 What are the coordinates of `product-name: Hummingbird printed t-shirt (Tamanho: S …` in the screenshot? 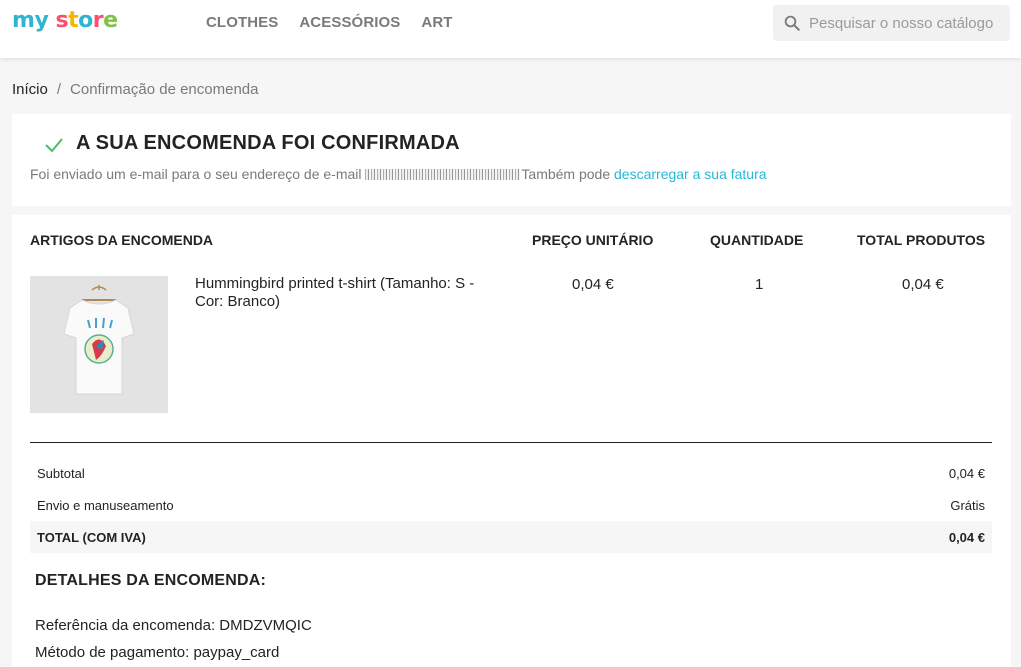 It's located at (350, 293).